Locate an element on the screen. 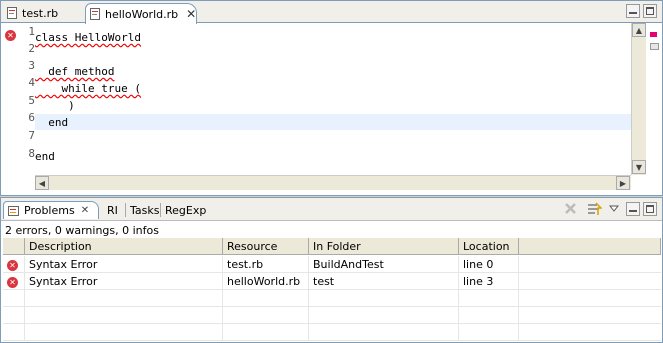 This screenshot has height=343, width=663. line-number: 4 is located at coordinates (31, 82).